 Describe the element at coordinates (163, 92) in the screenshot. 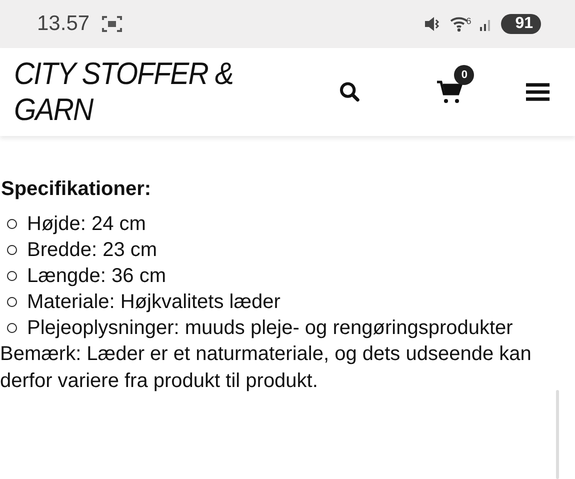

I see `site-logo: CITY STOFFER & GARN` at that location.